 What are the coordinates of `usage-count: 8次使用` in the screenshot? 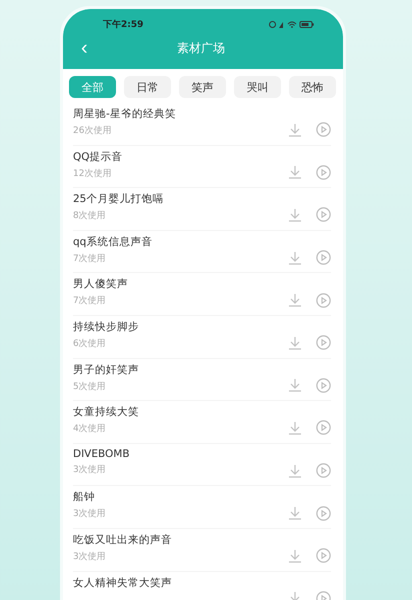 It's located at (90, 216).